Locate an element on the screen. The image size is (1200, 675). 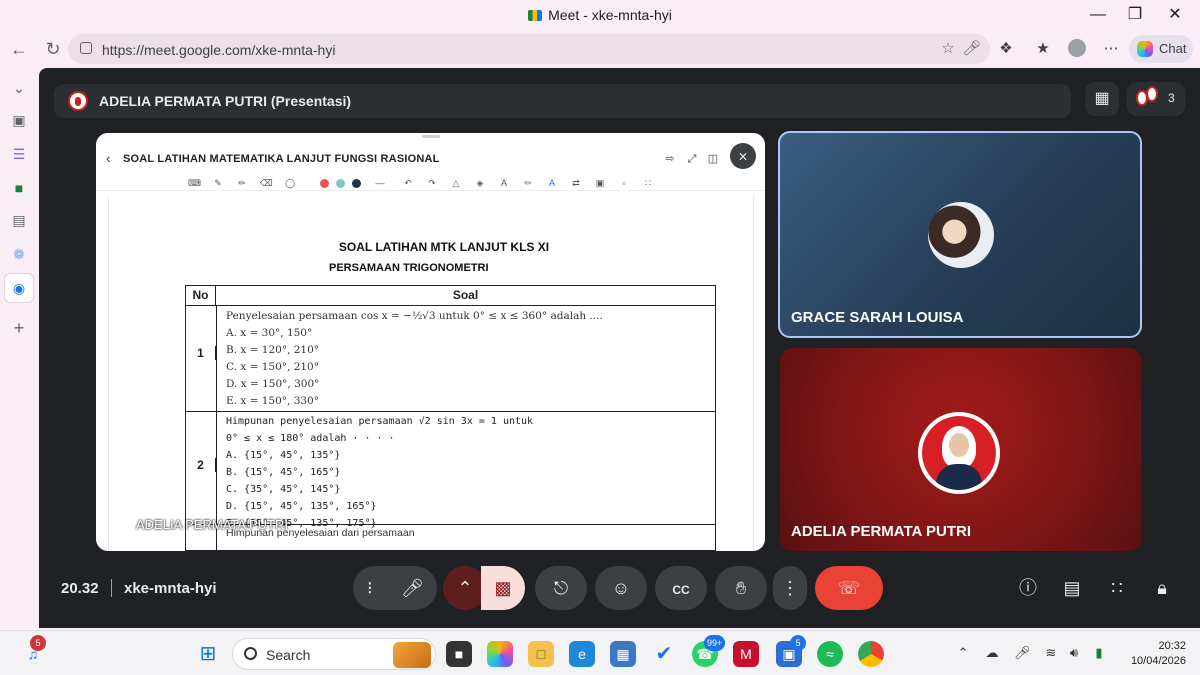
tab-actions-icon: ▣ is located at coordinates (19, 120).